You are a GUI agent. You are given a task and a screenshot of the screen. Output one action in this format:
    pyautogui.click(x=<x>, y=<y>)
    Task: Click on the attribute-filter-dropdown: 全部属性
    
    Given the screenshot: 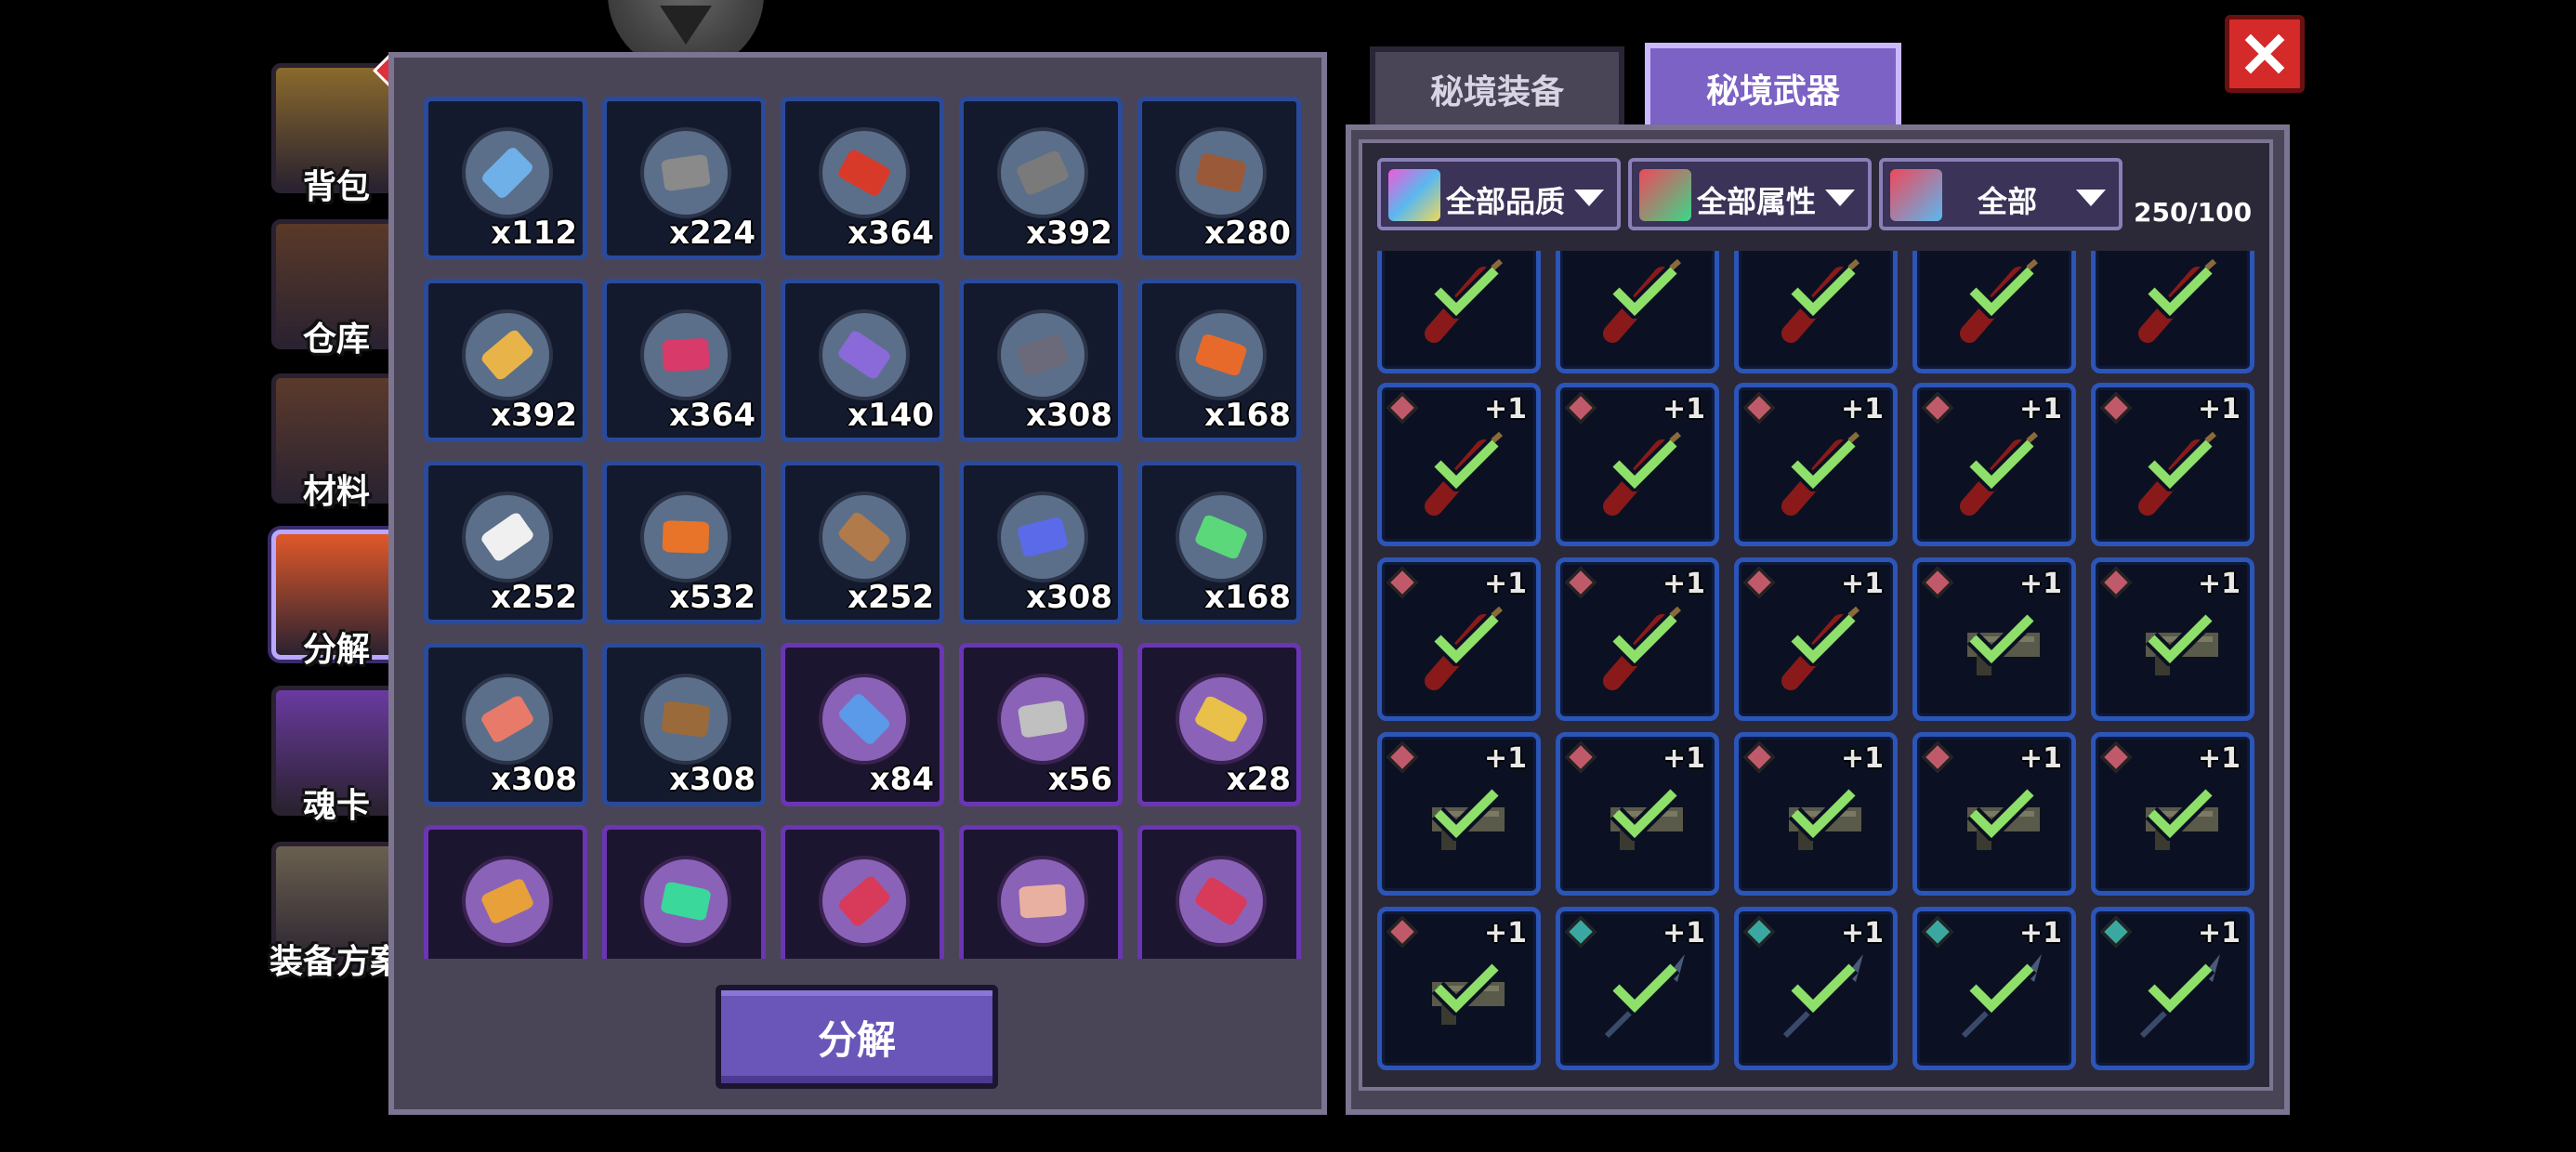 What is the action you would take?
    pyautogui.click(x=1750, y=194)
    